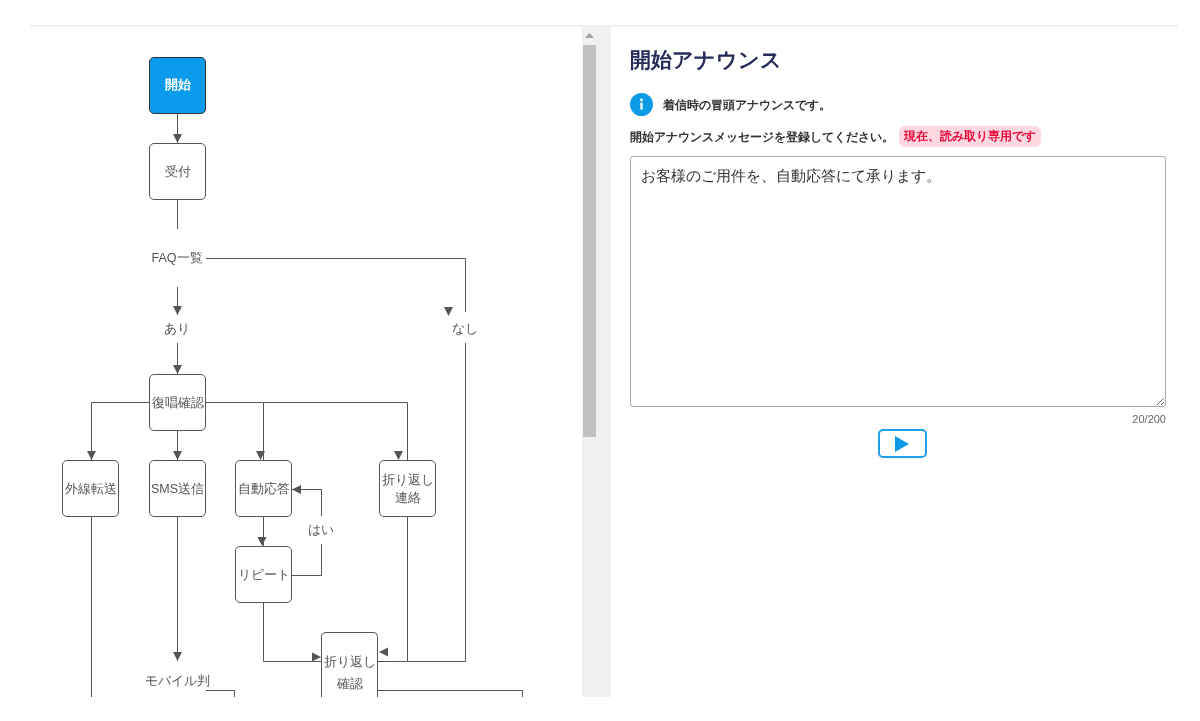  I want to click on read-only-tag: 現在、読み取り専用です, so click(970, 136).